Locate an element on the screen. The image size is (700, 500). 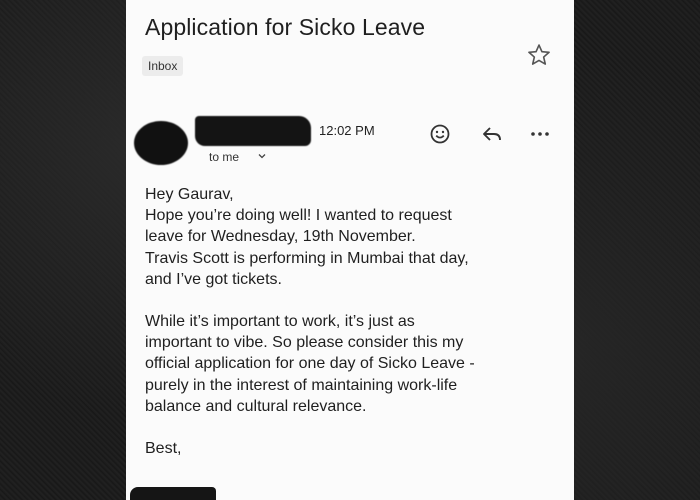
recipient-line: to me is located at coordinates (224, 157).